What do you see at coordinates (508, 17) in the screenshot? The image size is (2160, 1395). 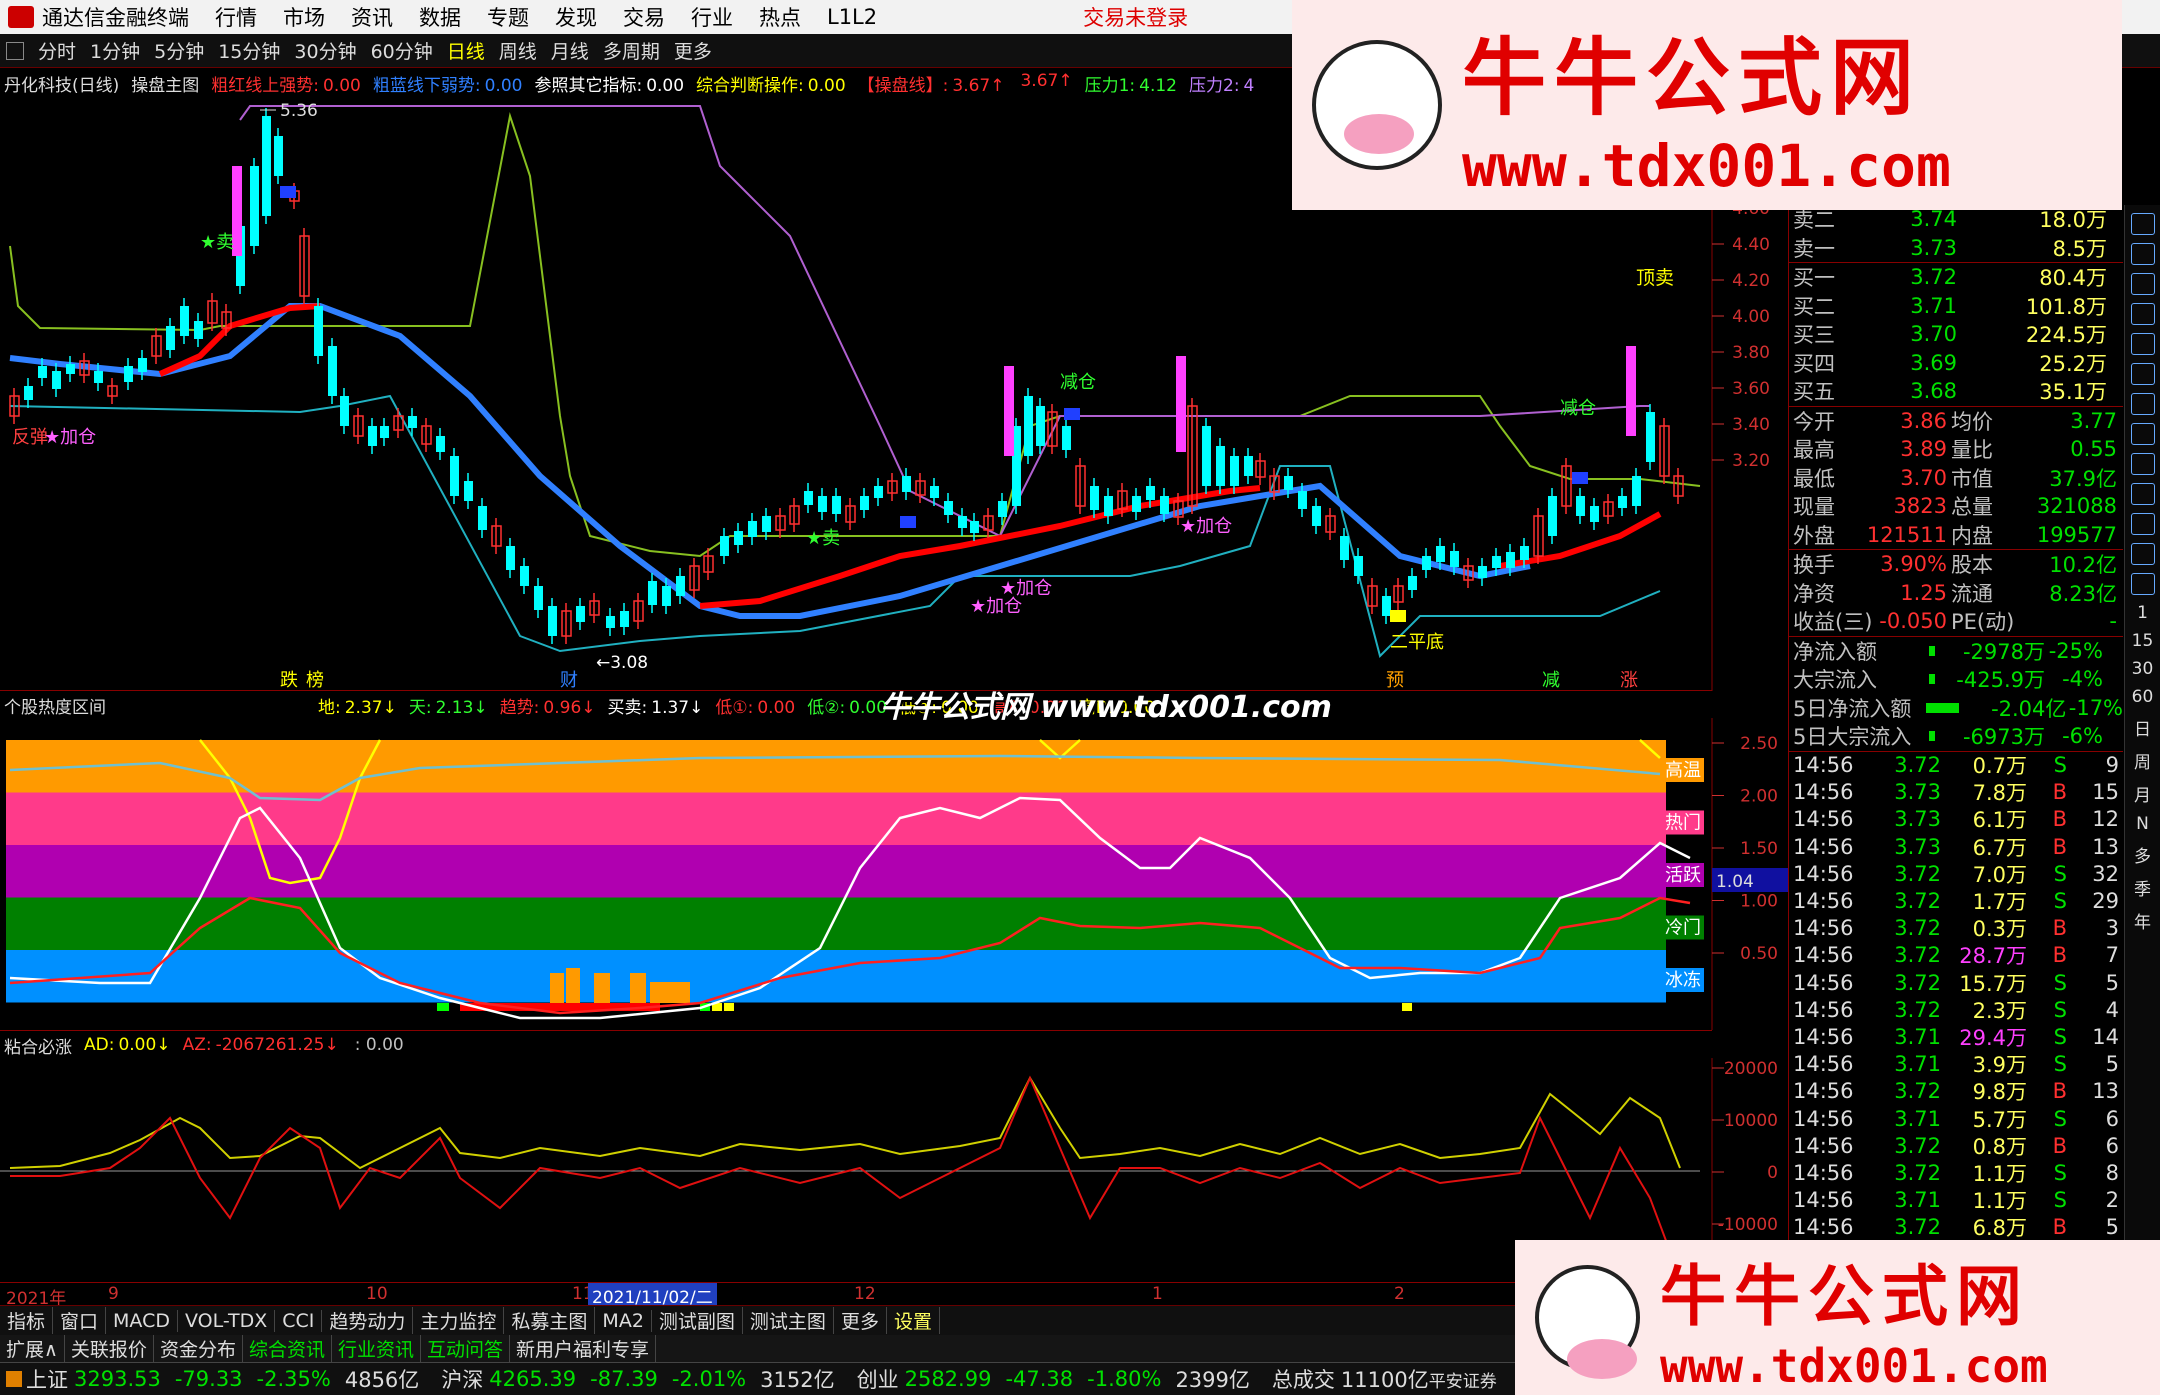 I see `menu-item-4: 专题` at bounding box center [508, 17].